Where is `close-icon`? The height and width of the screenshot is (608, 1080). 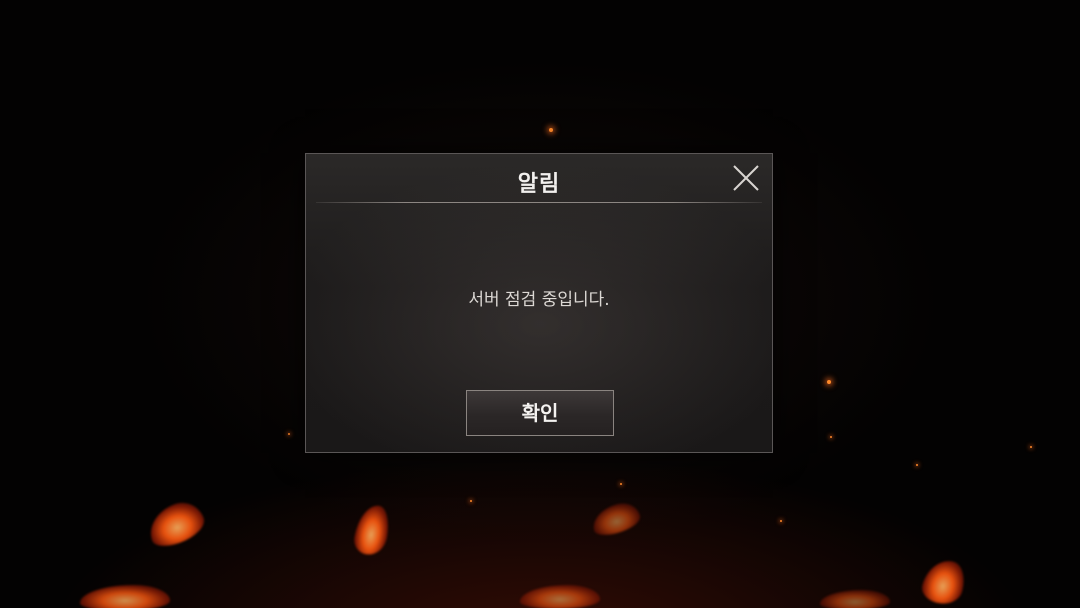 close-icon is located at coordinates (746, 178).